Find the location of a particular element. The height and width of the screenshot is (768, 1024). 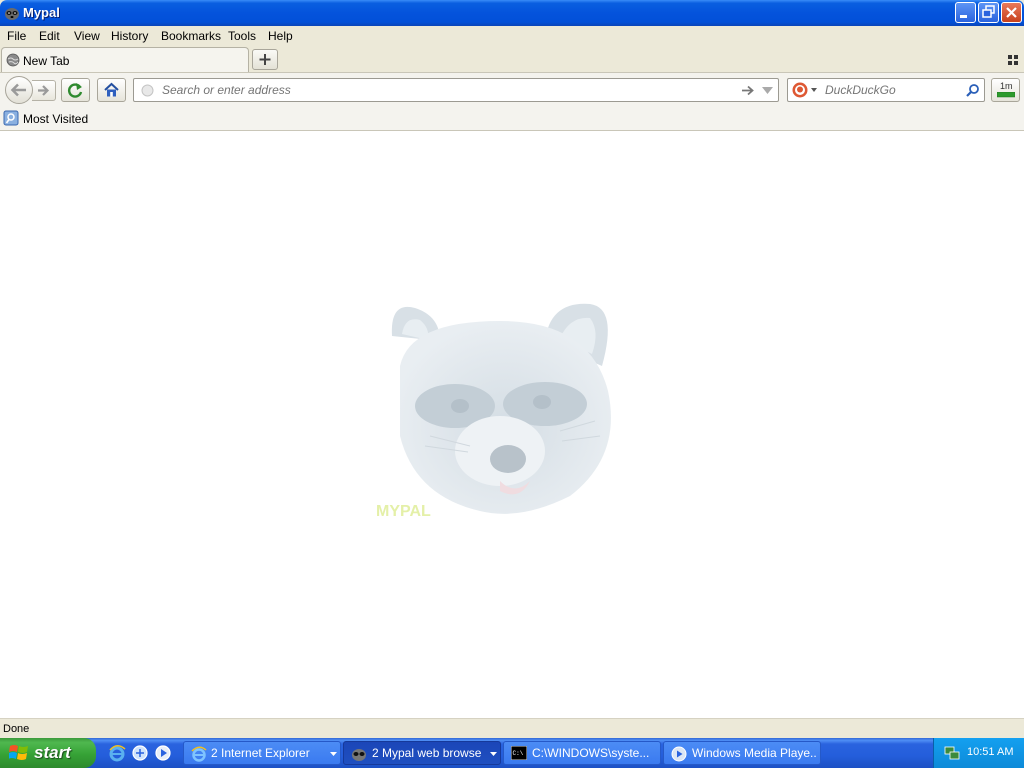

menu-view: View is located at coordinates (87, 36).